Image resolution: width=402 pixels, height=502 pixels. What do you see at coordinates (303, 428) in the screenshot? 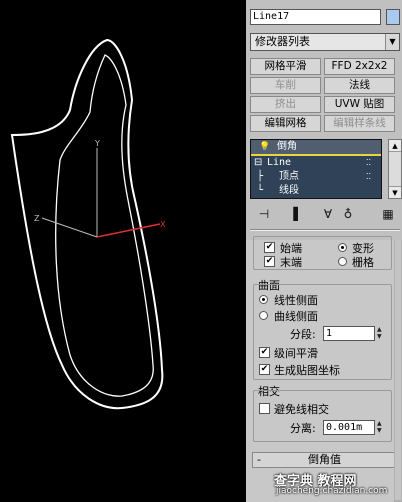
I see `separation-label: 分离:` at bounding box center [303, 428].